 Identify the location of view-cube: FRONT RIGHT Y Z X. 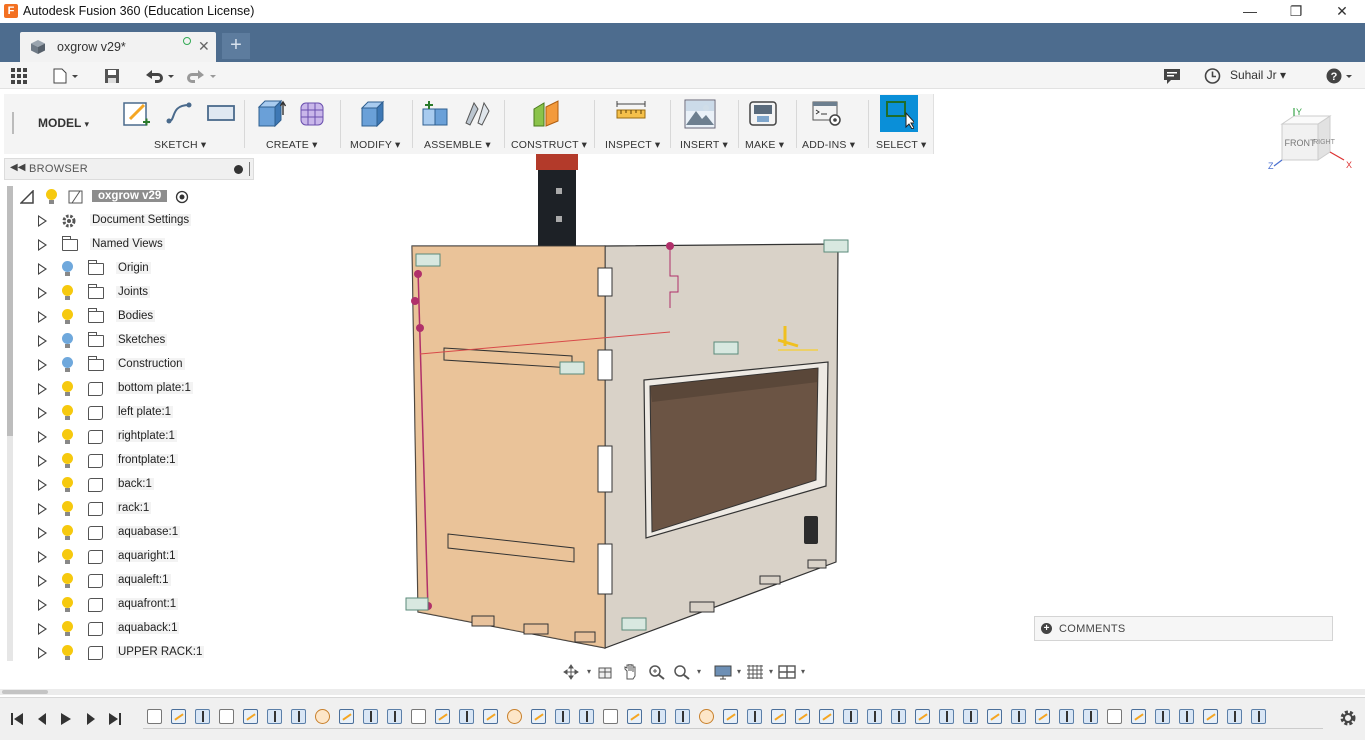
(1314, 144).